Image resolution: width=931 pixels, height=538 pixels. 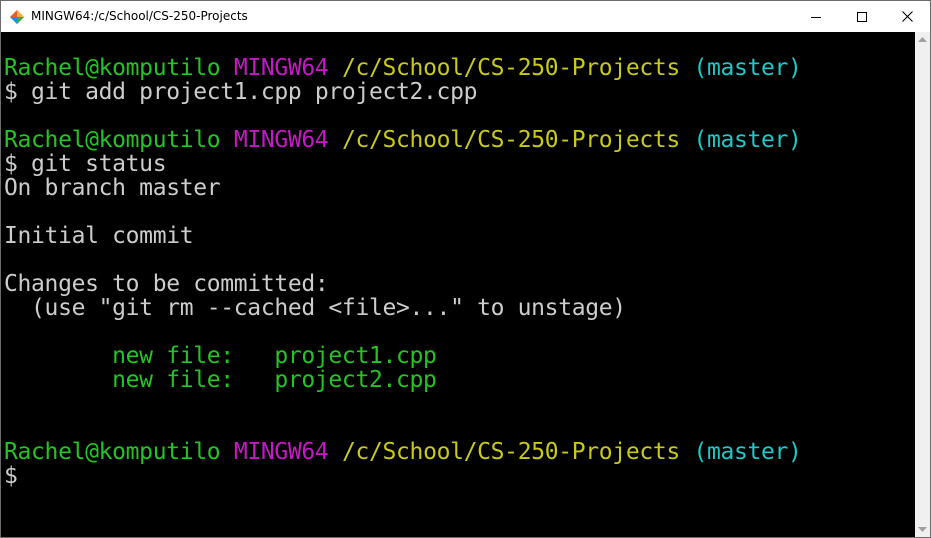 I want to click on git-diamond-icon, so click(x=17, y=17).